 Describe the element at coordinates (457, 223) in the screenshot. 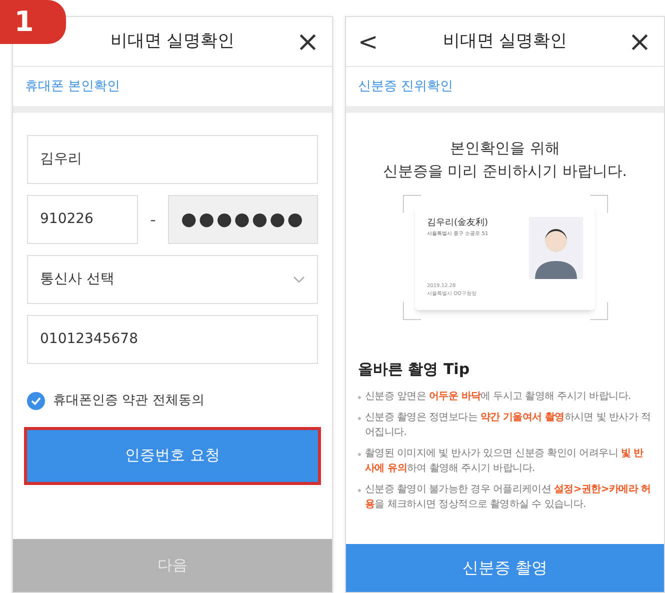

I see `card-name: 김우리(金友利)` at that location.